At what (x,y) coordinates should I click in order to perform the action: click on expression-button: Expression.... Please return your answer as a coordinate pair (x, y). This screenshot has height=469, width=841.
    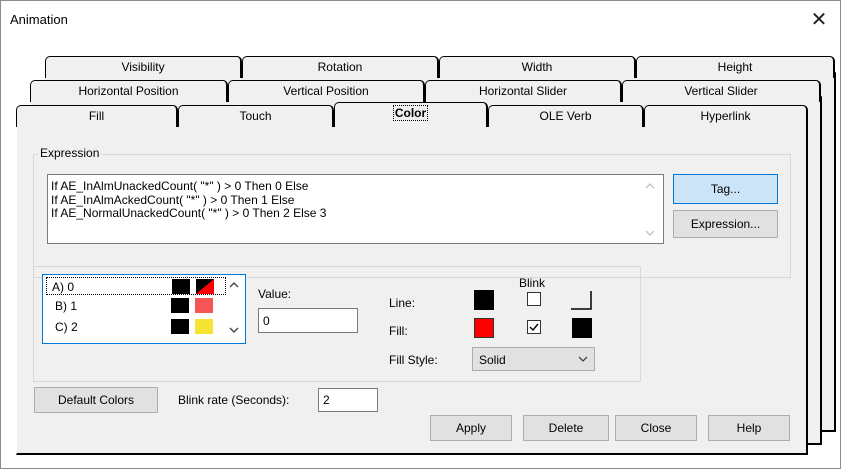
    Looking at the image, I should click on (725, 224).